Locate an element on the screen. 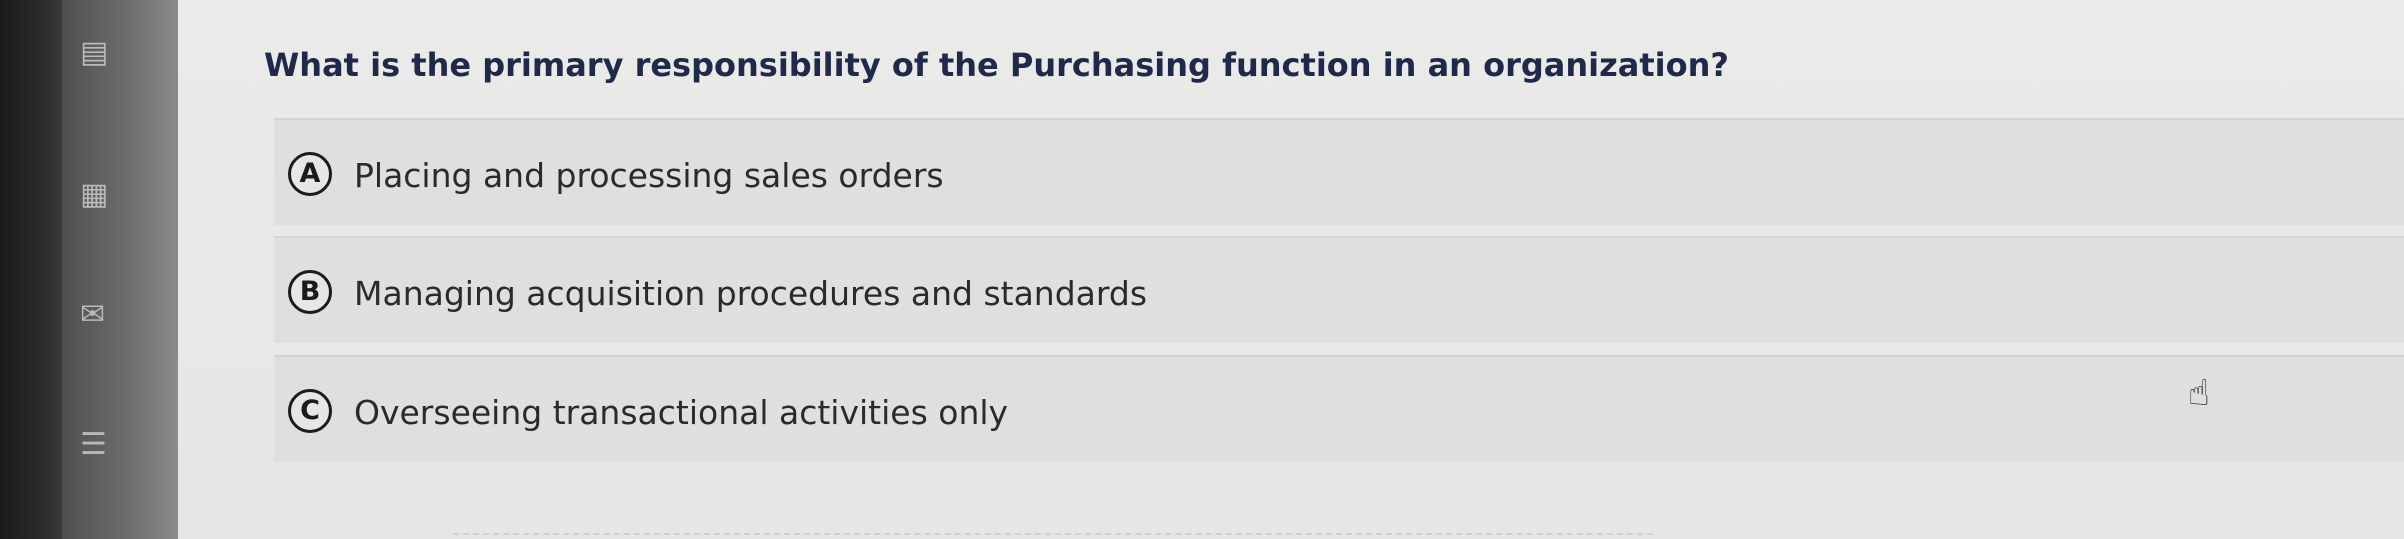  divider is located at coordinates (1053, 534).